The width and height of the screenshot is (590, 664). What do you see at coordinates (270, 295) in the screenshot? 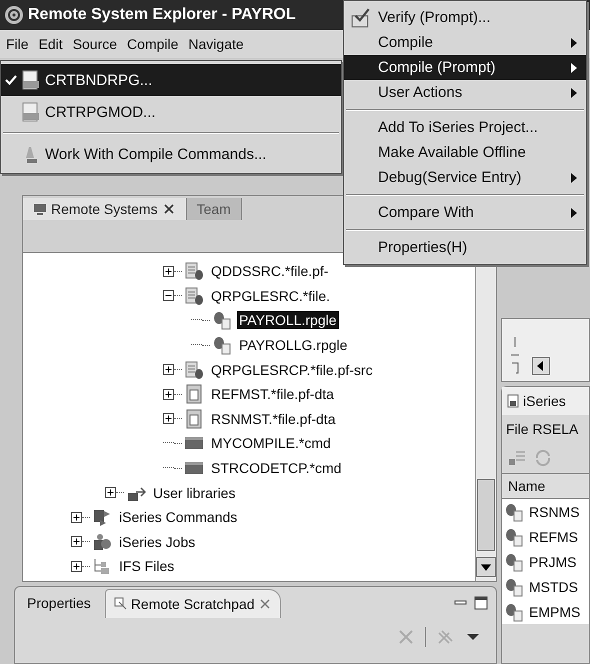
I see `tree-item: QRPGLESRC.*file.` at bounding box center [270, 295].